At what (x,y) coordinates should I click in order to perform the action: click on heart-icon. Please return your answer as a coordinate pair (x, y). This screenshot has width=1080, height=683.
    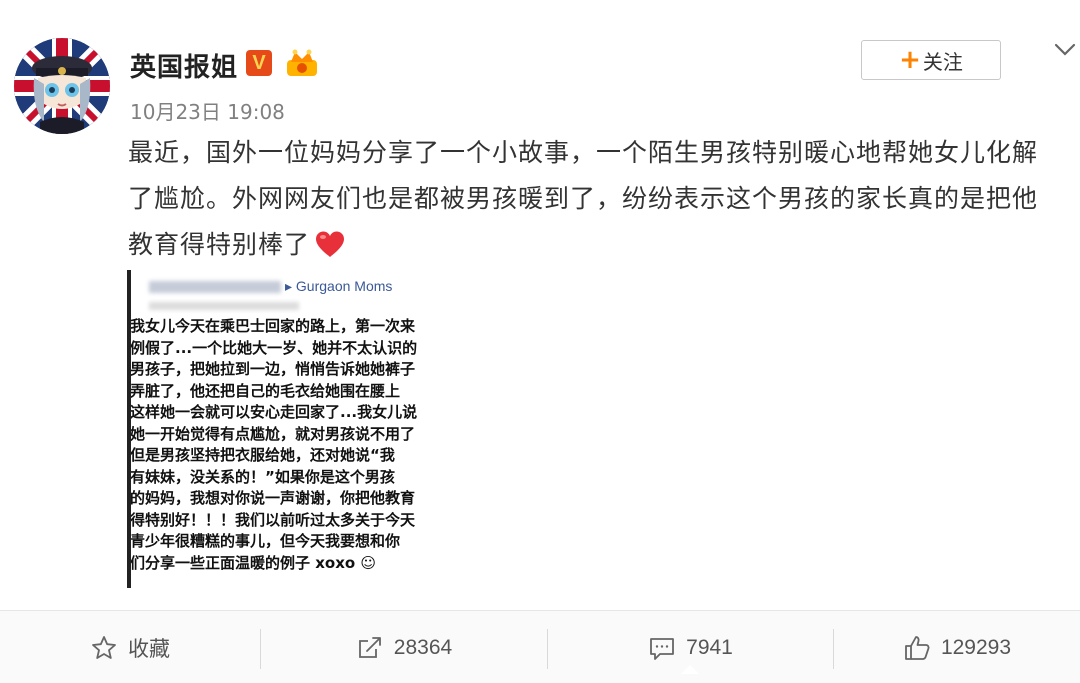
    Looking at the image, I should click on (330, 244).